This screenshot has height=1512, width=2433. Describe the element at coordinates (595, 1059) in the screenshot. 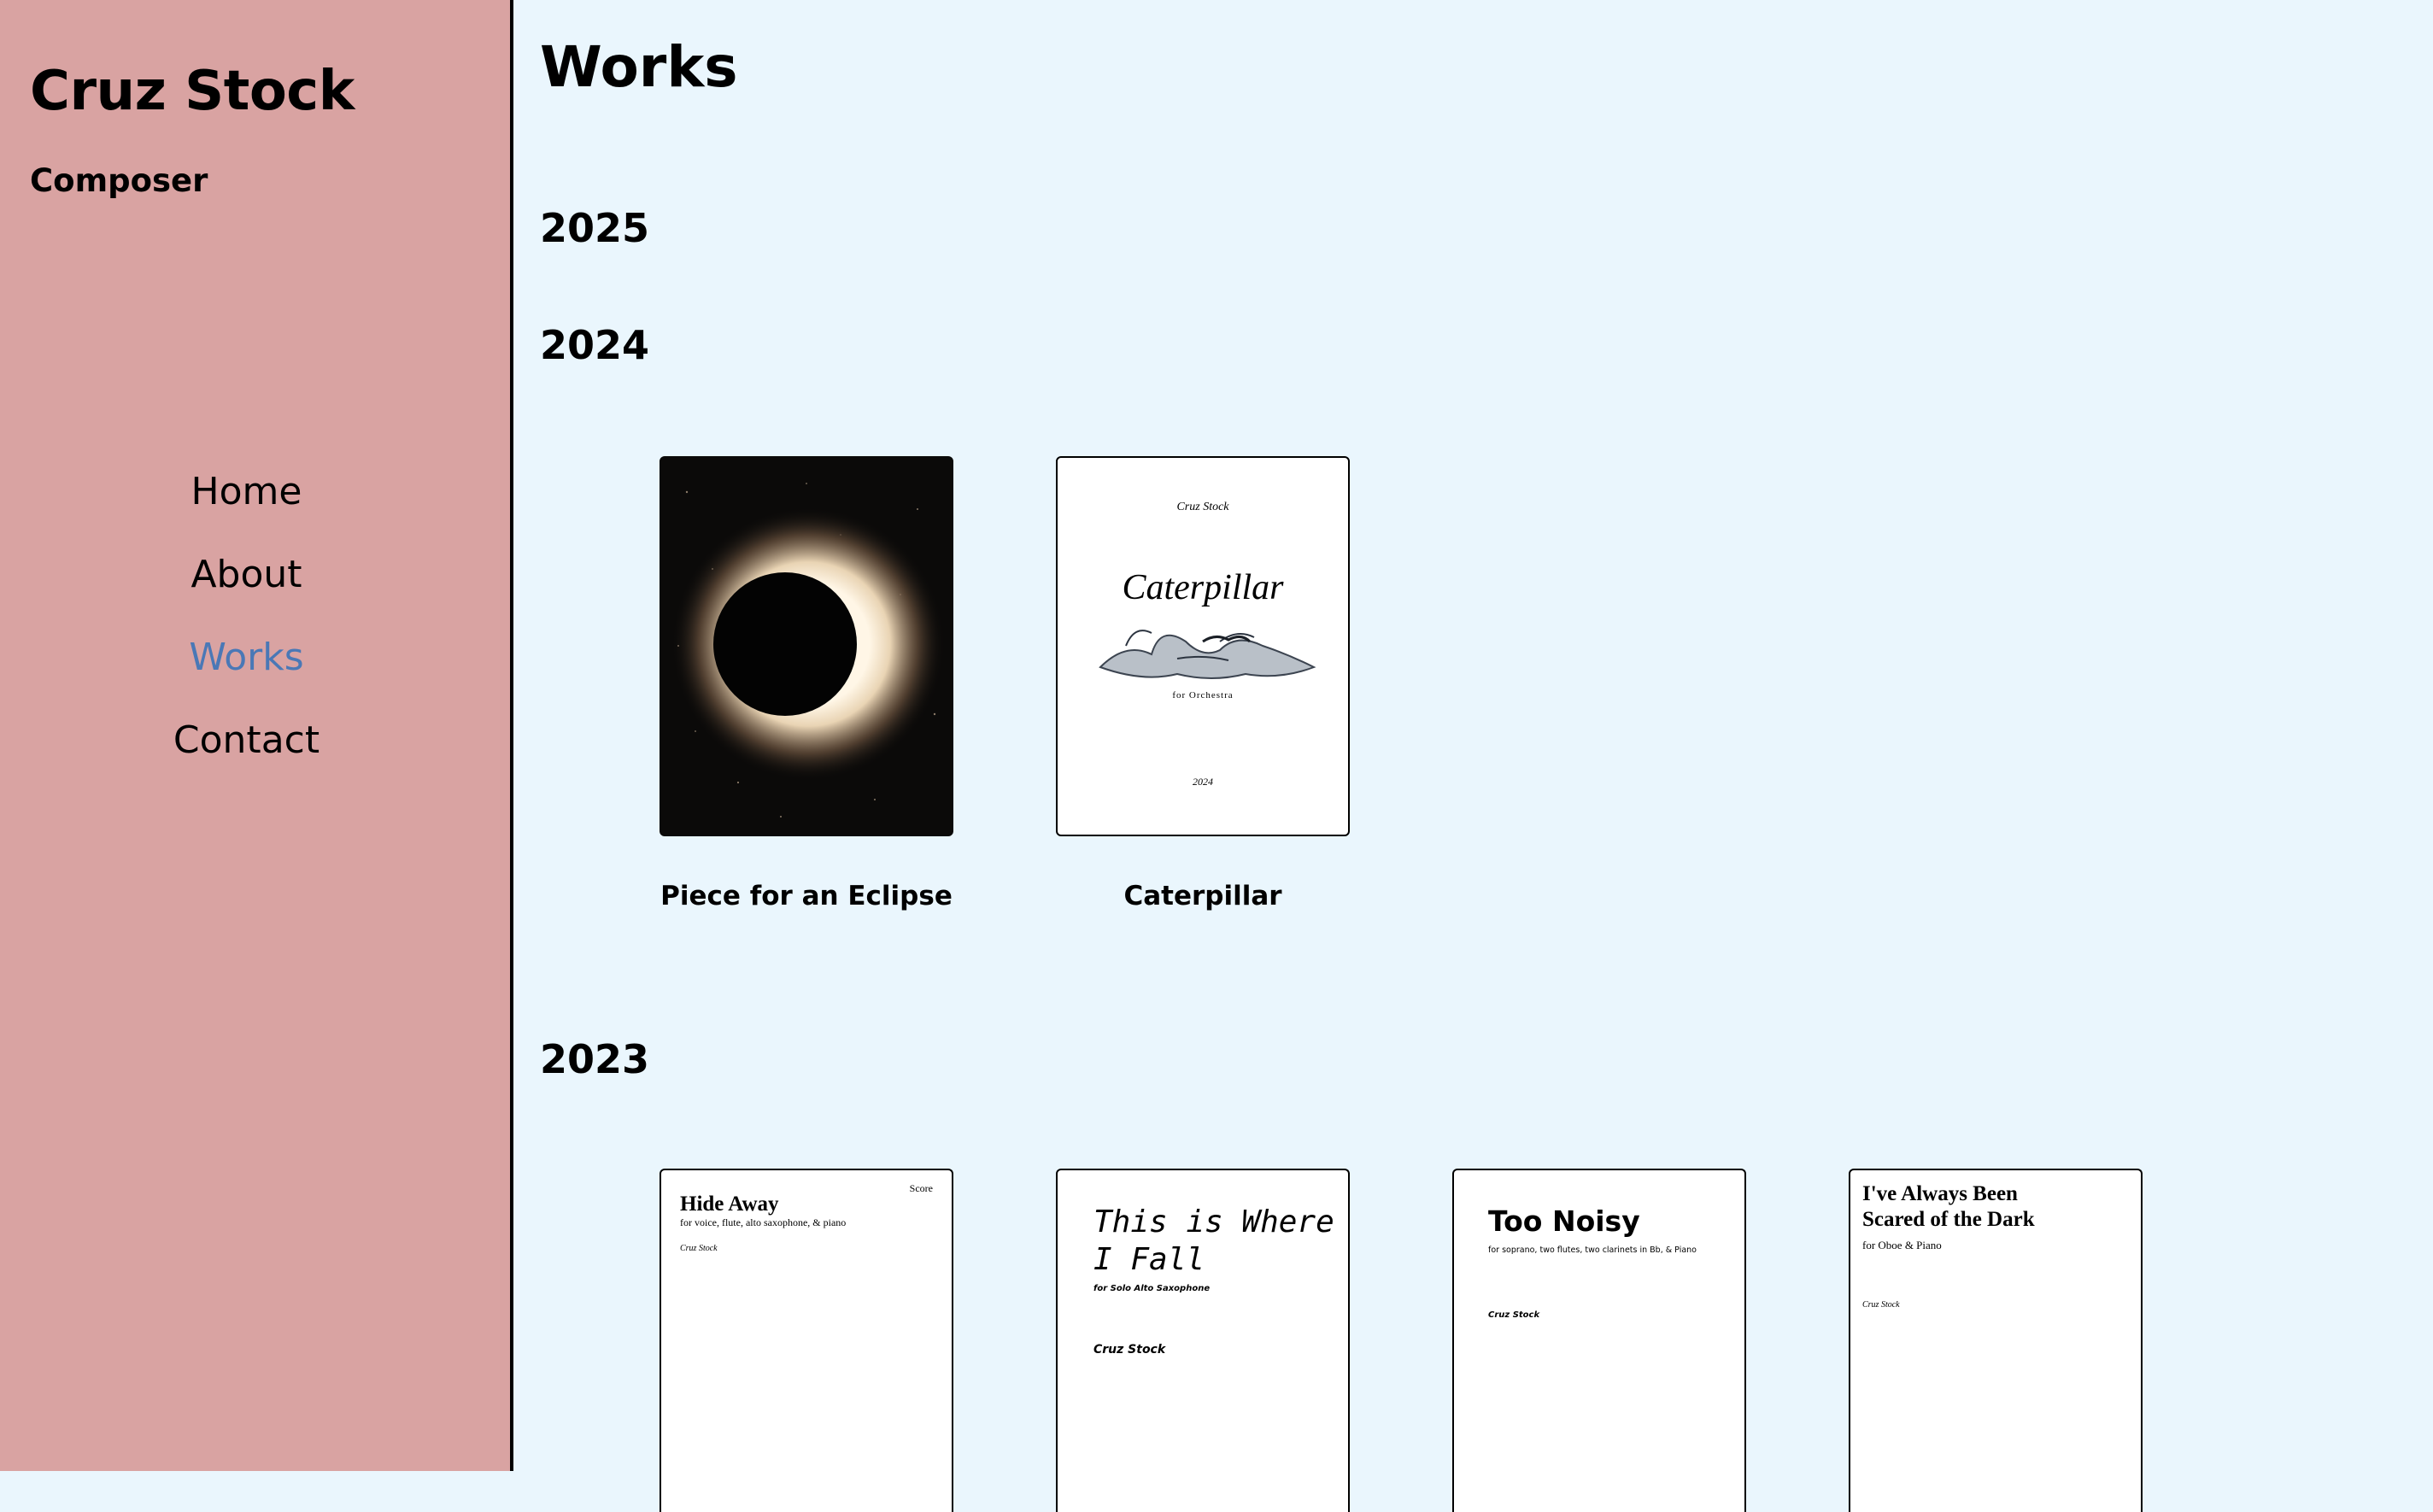

I see `year-heading-2023: 2023` at that location.